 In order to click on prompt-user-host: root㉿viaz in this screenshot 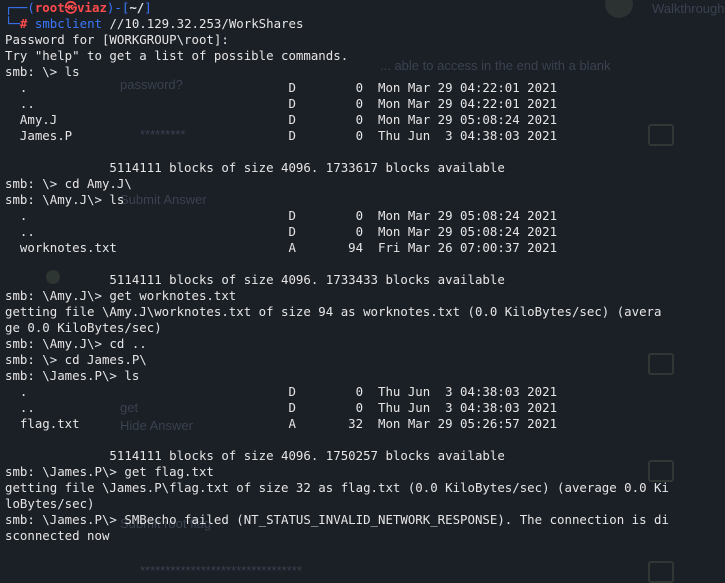, I will do `click(70, 7)`.